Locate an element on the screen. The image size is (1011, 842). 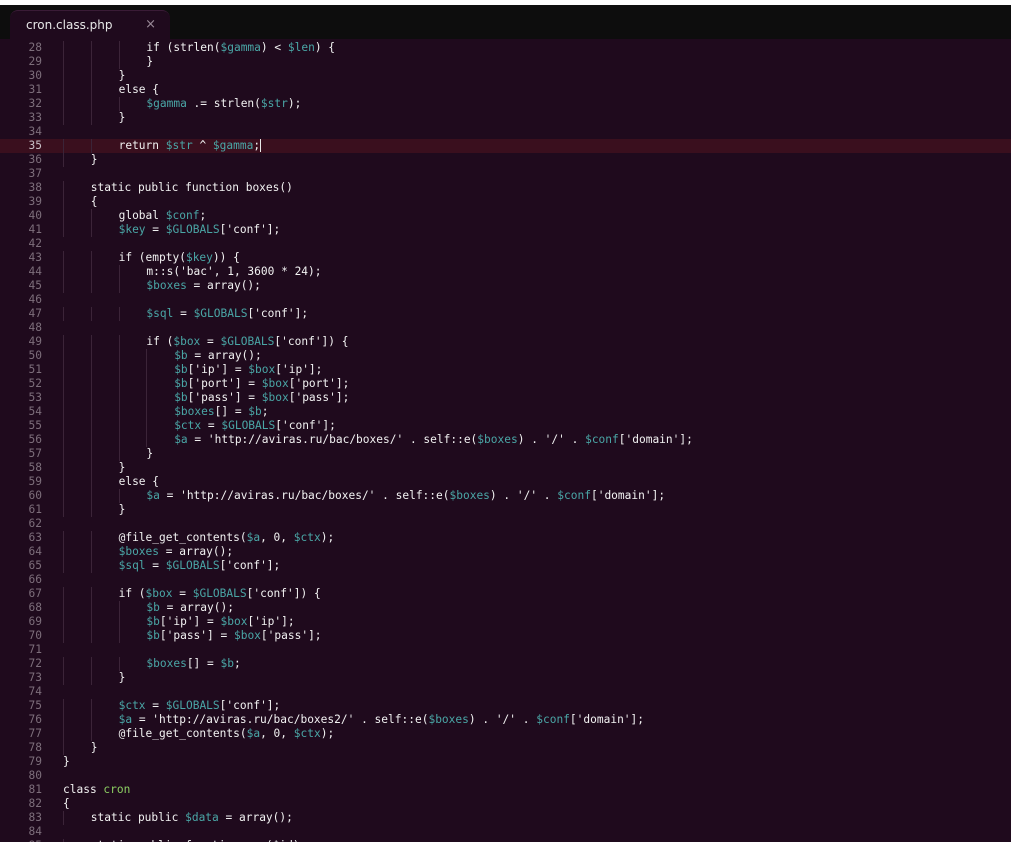
code-line: 61} is located at coordinates (505, 510).